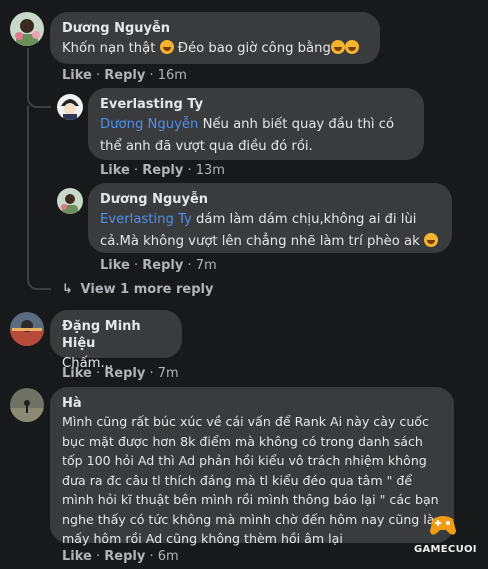  What do you see at coordinates (253, 403) in the screenshot?
I see `comment-author: Hà` at bounding box center [253, 403].